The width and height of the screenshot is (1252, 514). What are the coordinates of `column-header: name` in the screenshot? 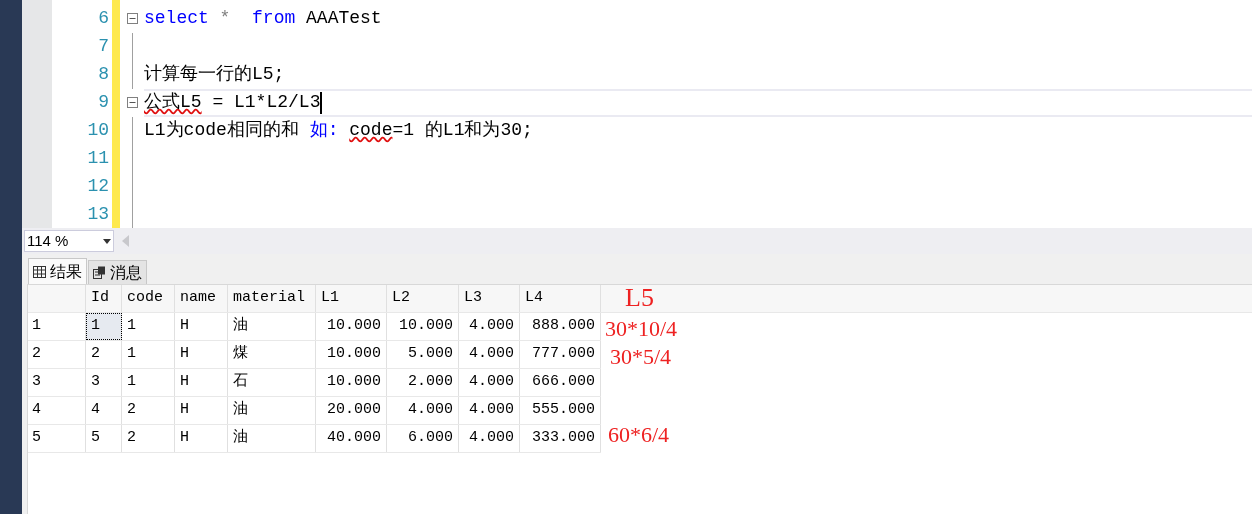 It's located at (201, 298).